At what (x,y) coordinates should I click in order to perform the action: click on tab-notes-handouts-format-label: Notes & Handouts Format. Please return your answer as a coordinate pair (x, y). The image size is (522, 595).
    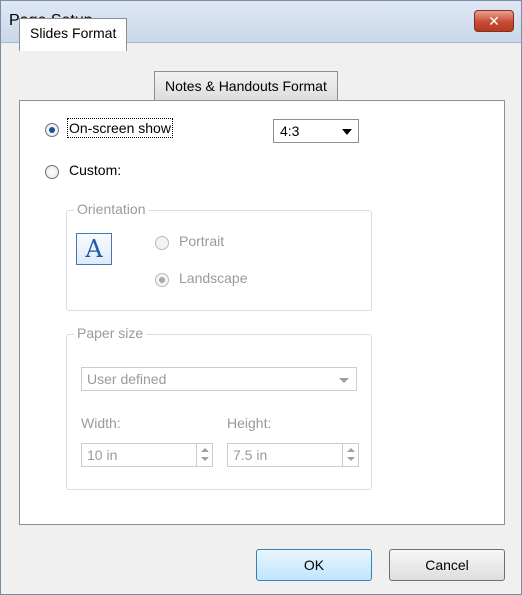
    Looking at the image, I should click on (246, 86).